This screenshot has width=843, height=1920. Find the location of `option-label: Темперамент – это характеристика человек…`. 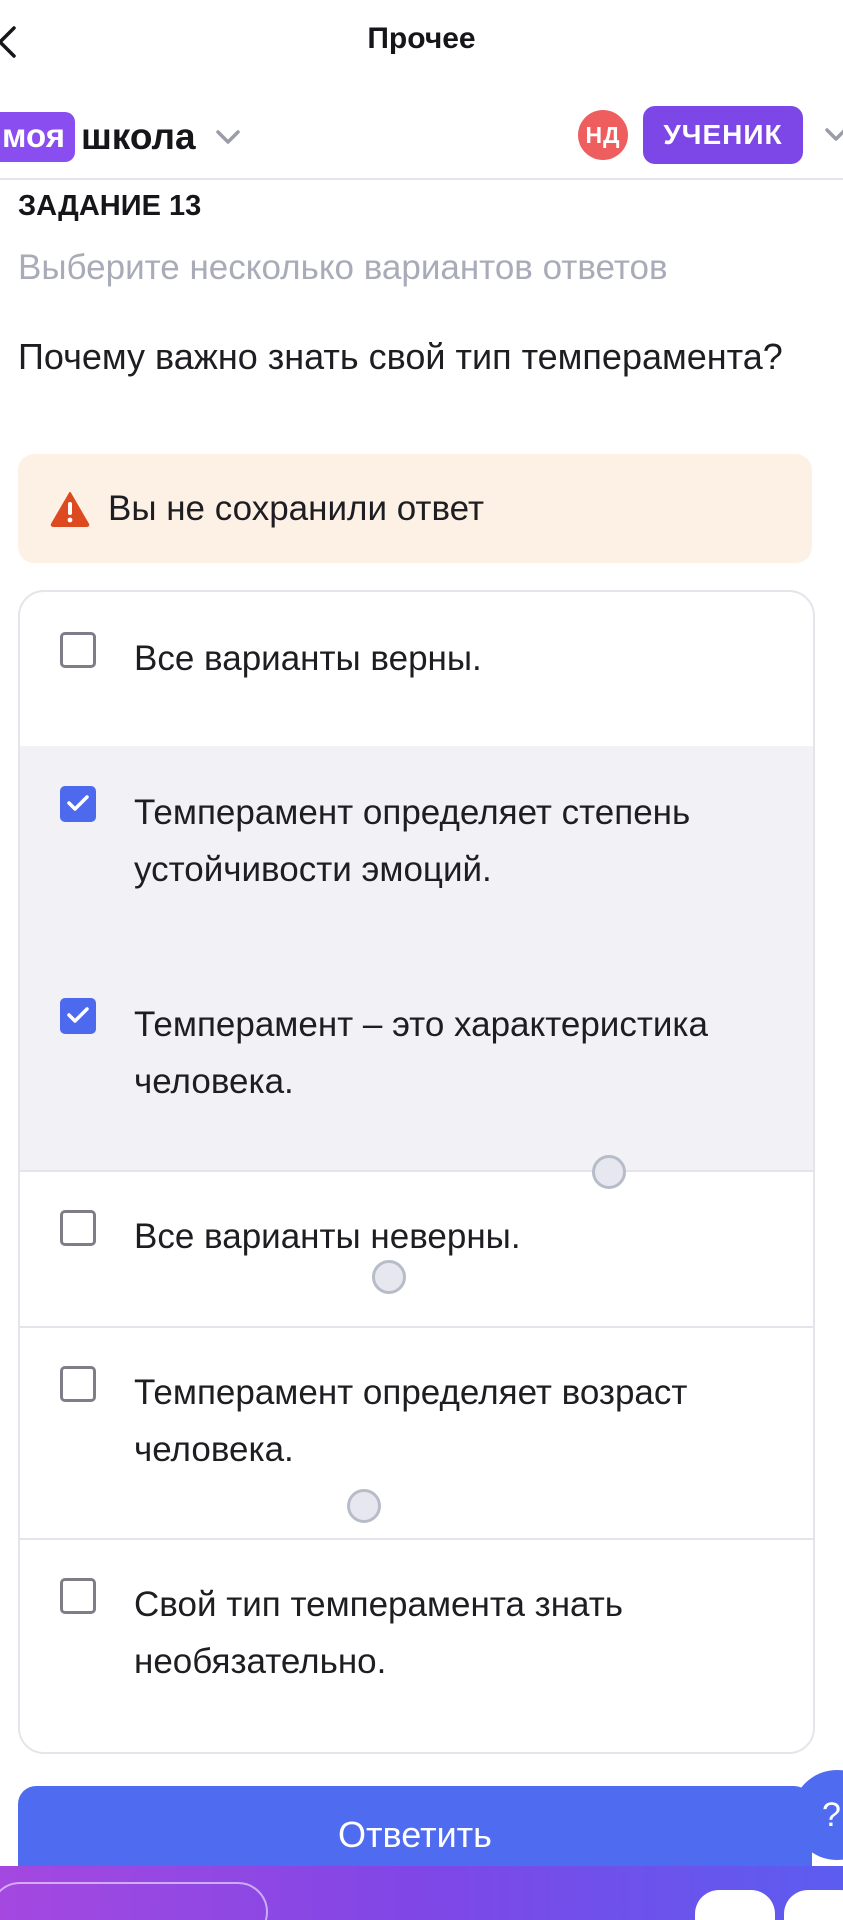

option-label: Темперамент – это характеристика человек… is located at coordinates (421, 1053).